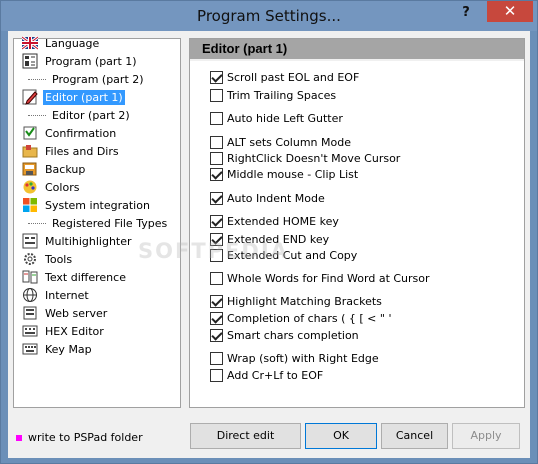 The height and width of the screenshot is (464, 538). I want to click on option-label: Trim Trailing Spaces, so click(282, 95).